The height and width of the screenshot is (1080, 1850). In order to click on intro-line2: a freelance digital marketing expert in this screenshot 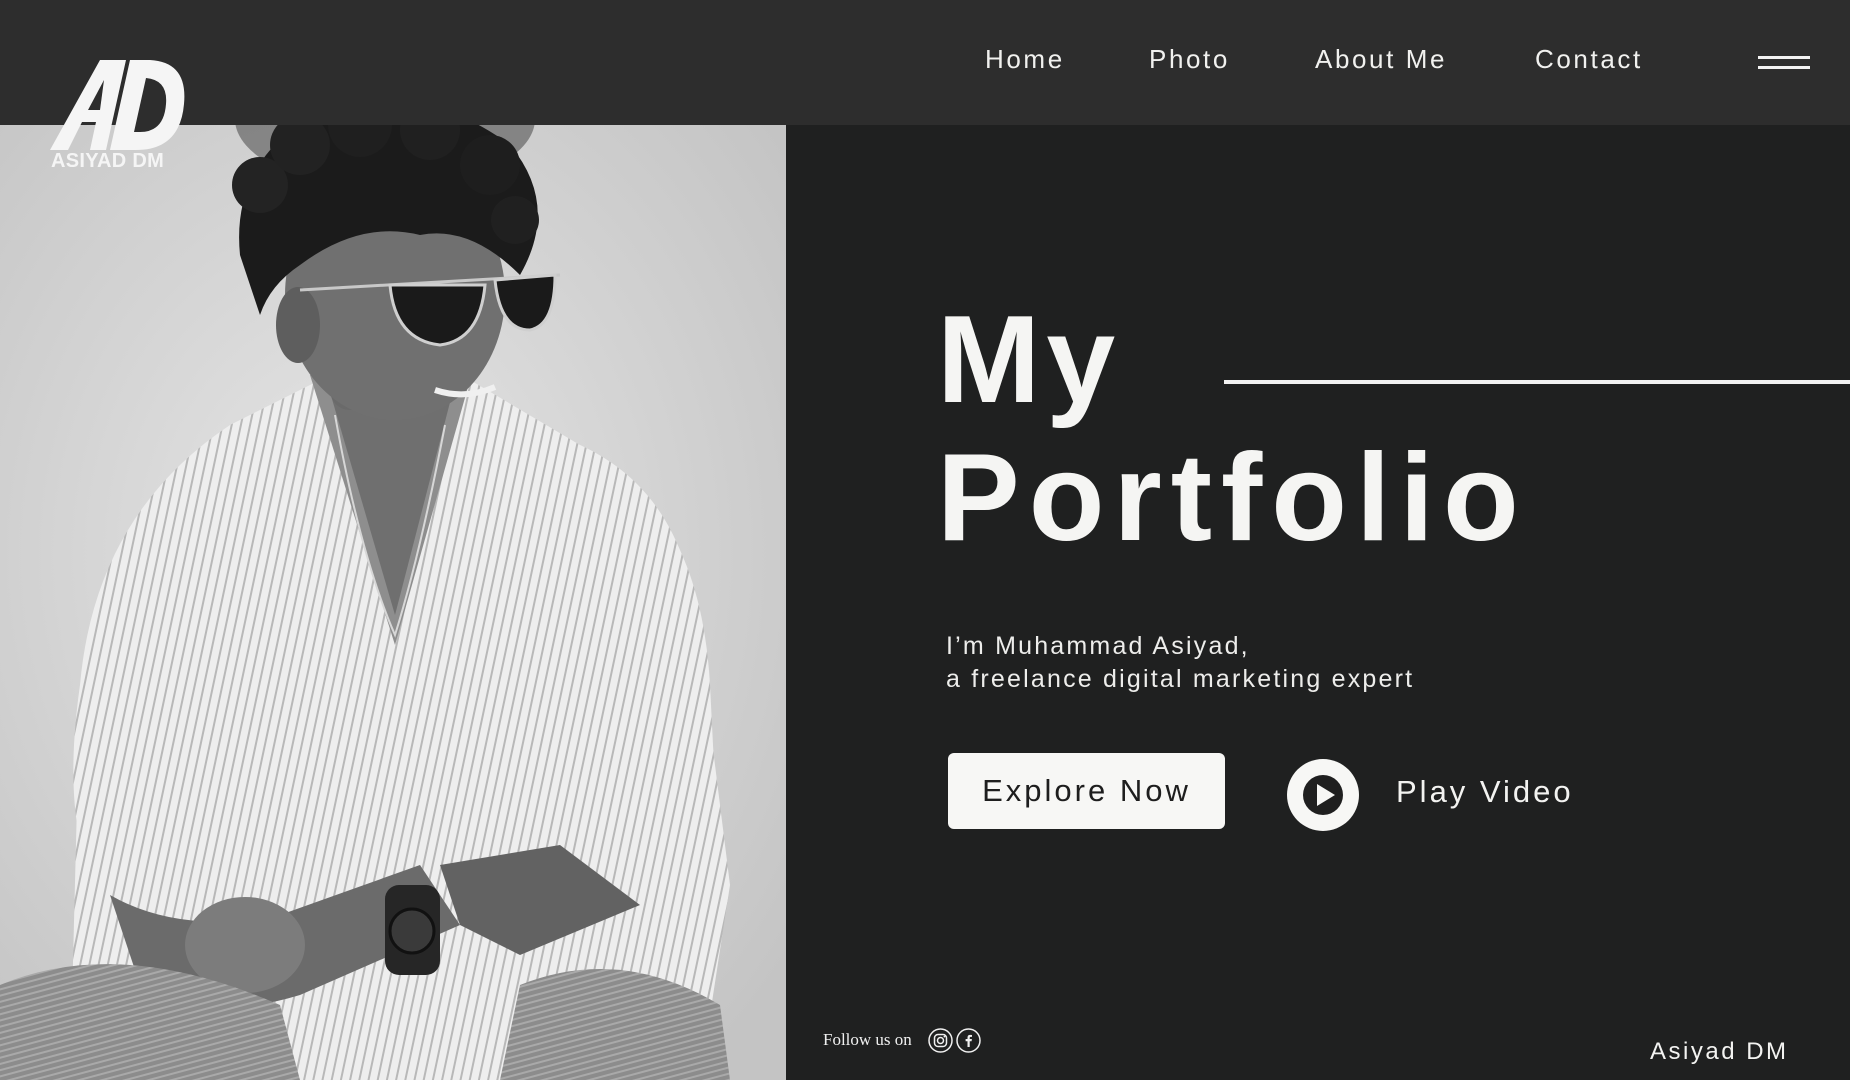, I will do `click(1180, 679)`.